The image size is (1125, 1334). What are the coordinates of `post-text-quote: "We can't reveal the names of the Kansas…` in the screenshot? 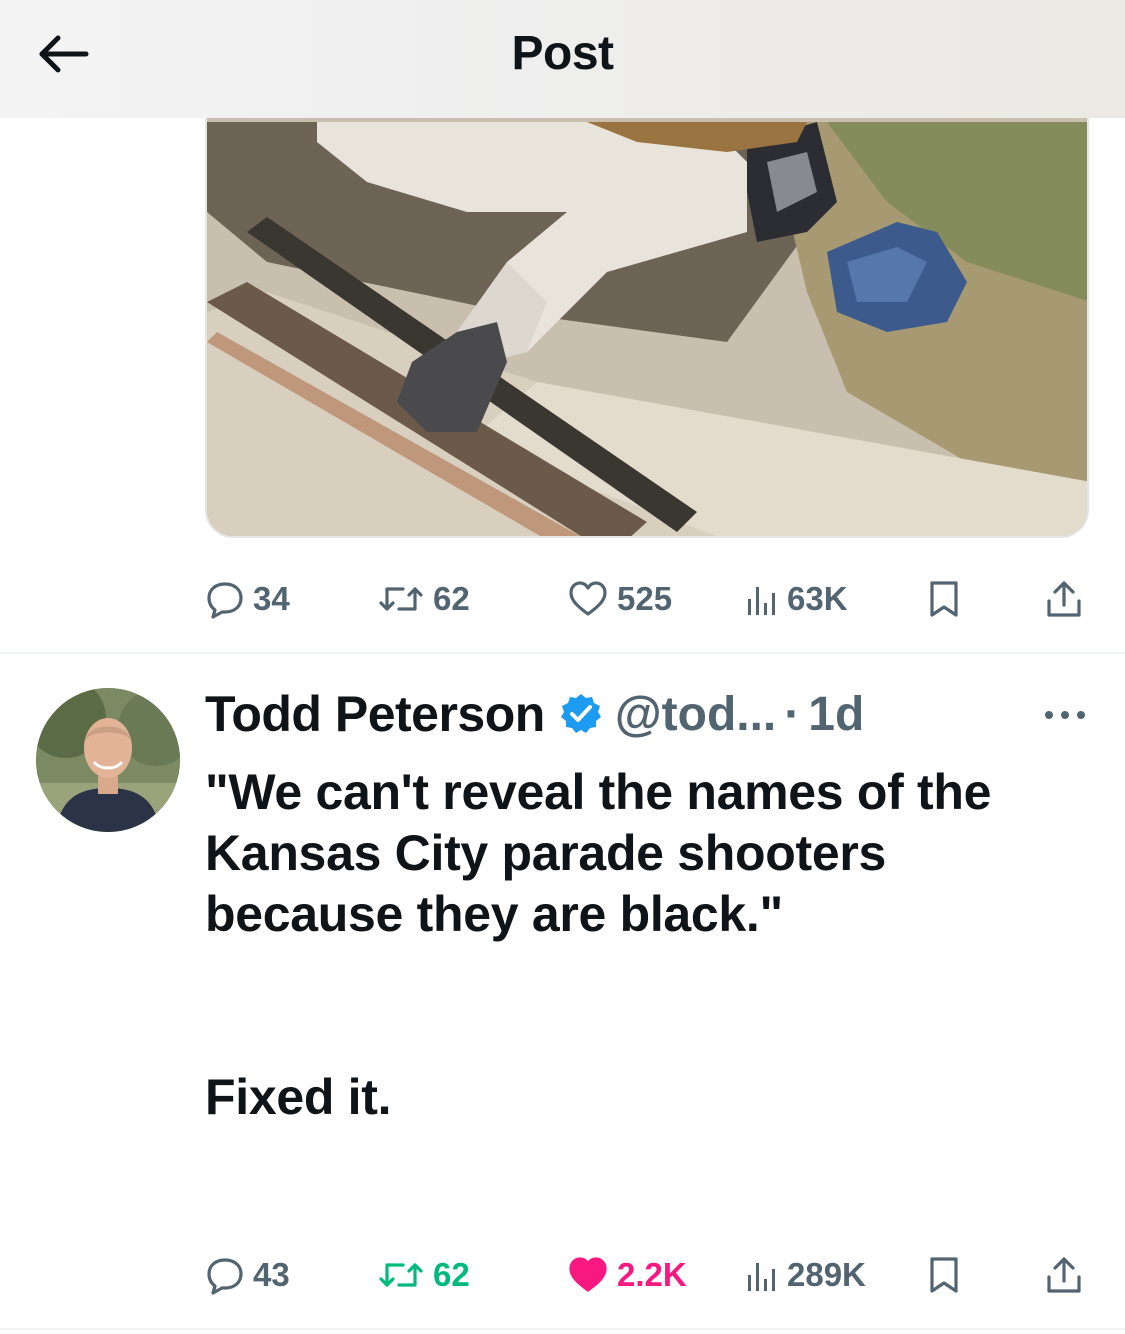 It's located at (598, 853).